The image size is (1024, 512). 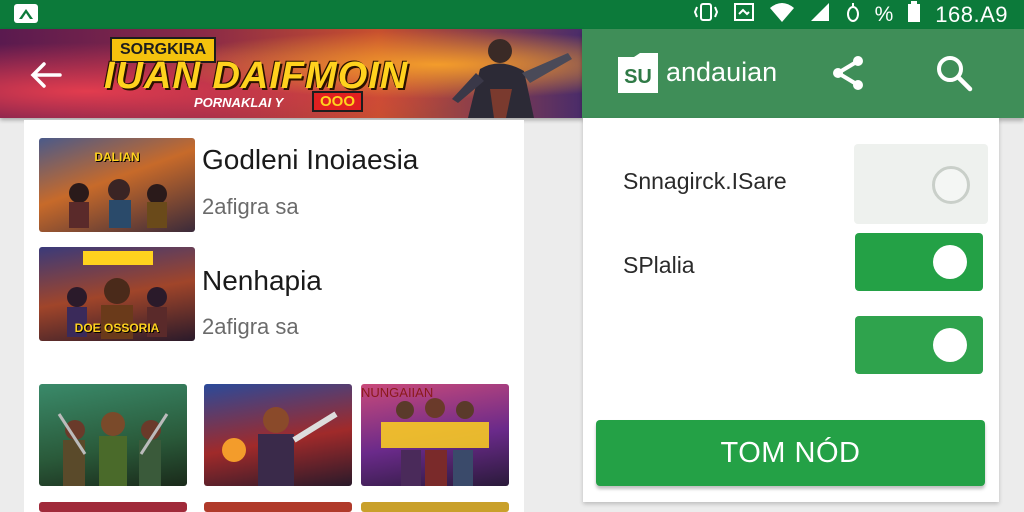 I want to click on share-icon, so click(x=848, y=73).